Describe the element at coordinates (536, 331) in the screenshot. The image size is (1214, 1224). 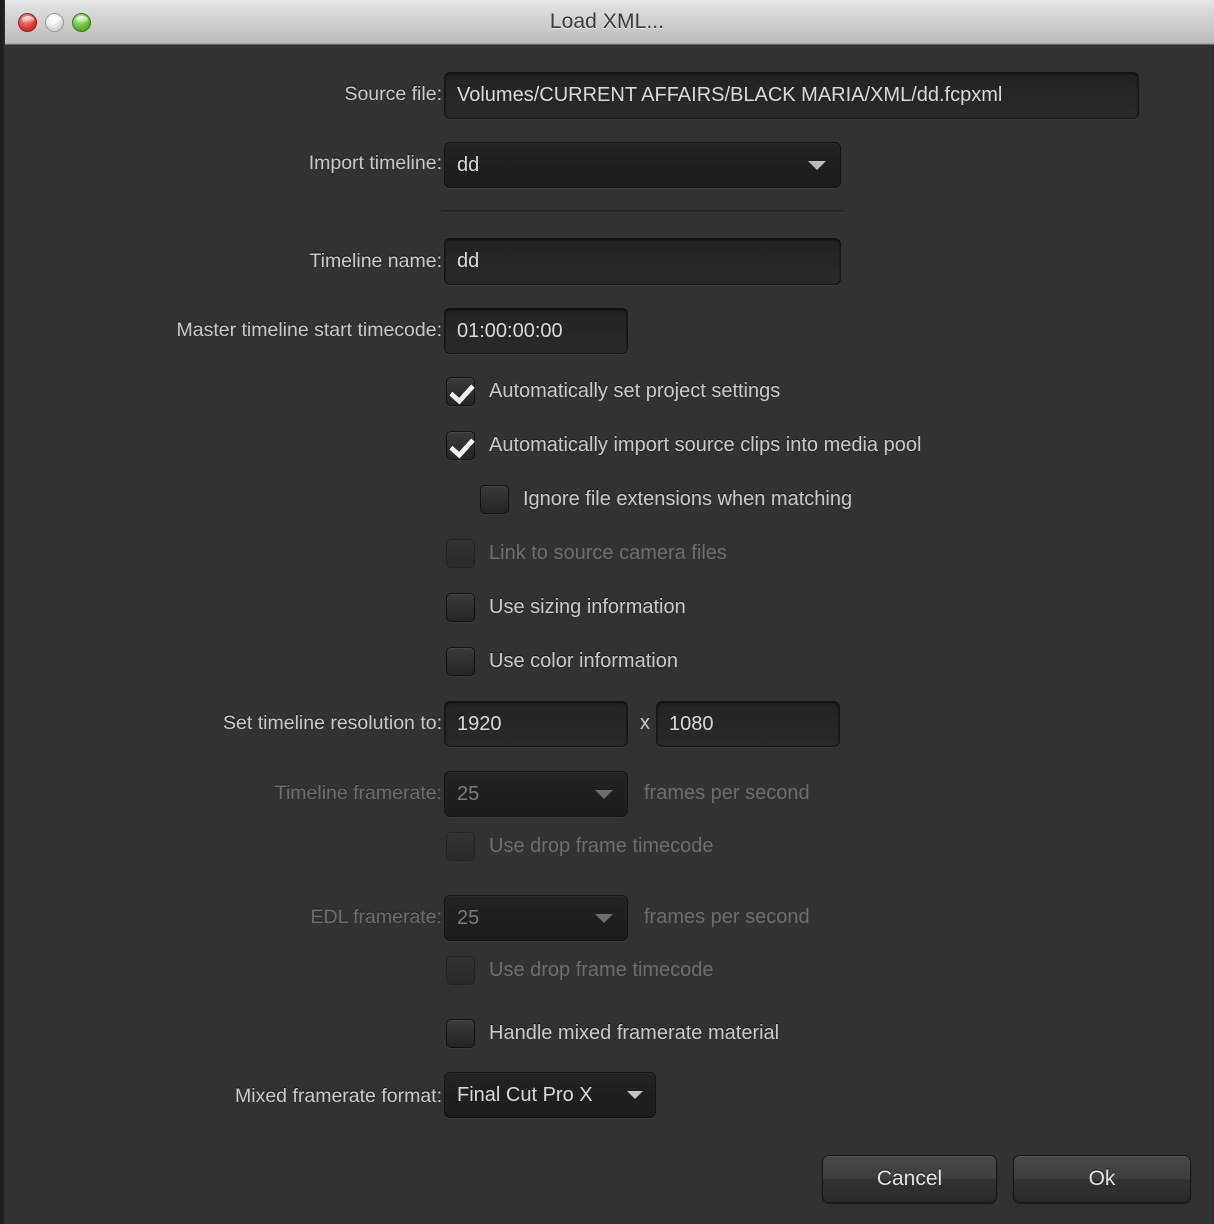
I see `master-start-timecode-input: 01:00:00:00` at that location.